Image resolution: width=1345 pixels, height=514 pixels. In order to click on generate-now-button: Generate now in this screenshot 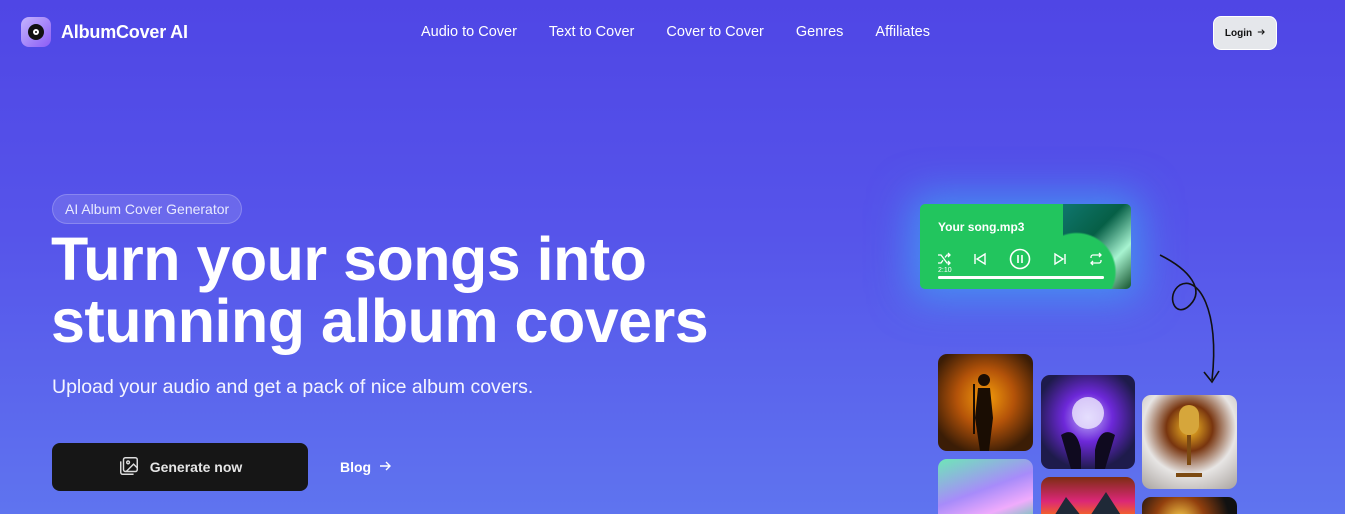, I will do `click(180, 467)`.